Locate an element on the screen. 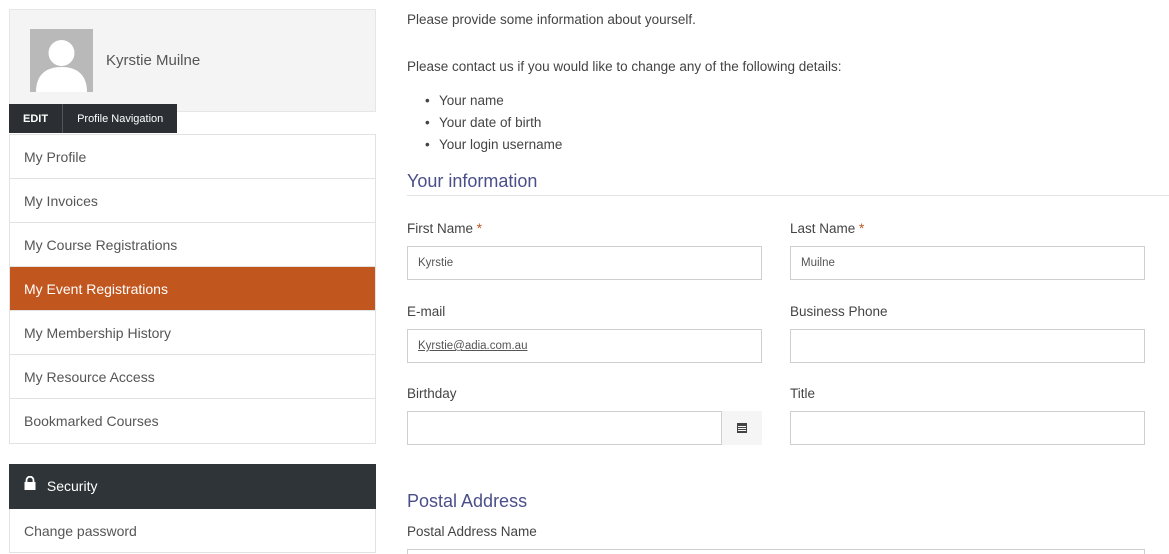 The height and width of the screenshot is (554, 1169). section-title-postal-address: Postal Address is located at coordinates (467, 501).